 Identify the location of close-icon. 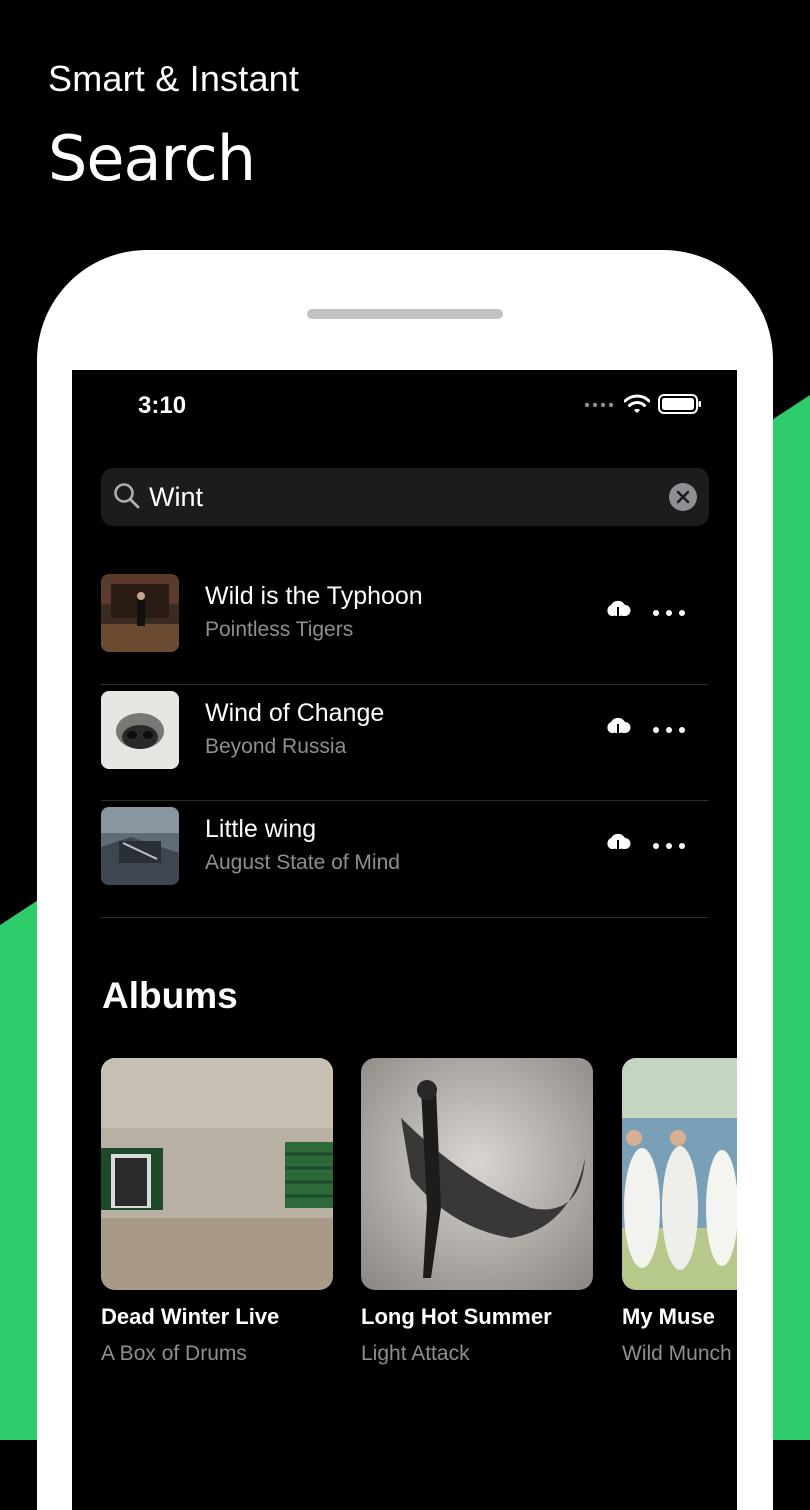
(683, 497).